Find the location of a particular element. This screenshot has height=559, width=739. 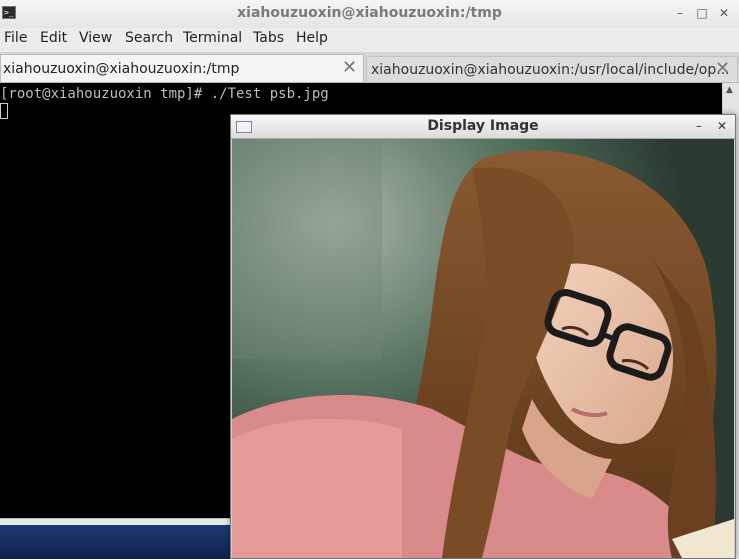

title-bar: >_ xiahouzuoxin@xiahouzuoxin:/tmp – □ ✕ is located at coordinates (369, 14).